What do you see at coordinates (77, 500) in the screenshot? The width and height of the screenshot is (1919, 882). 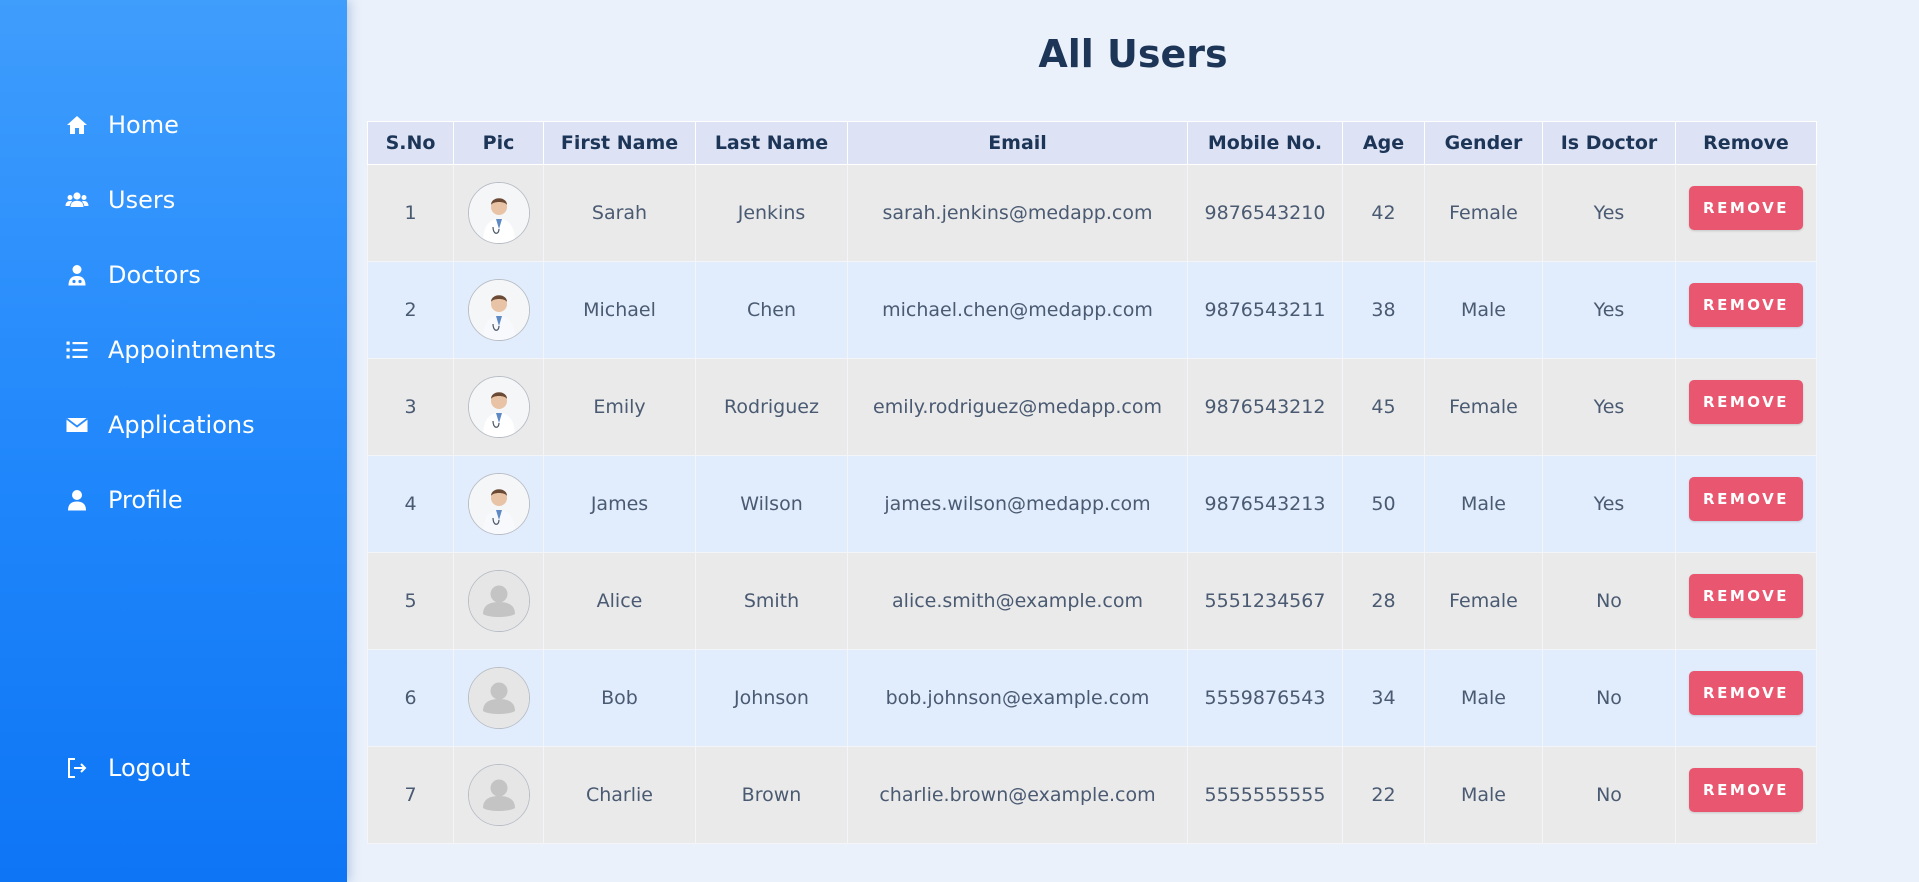 I see `user-icon` at bounding box center [77, 500].